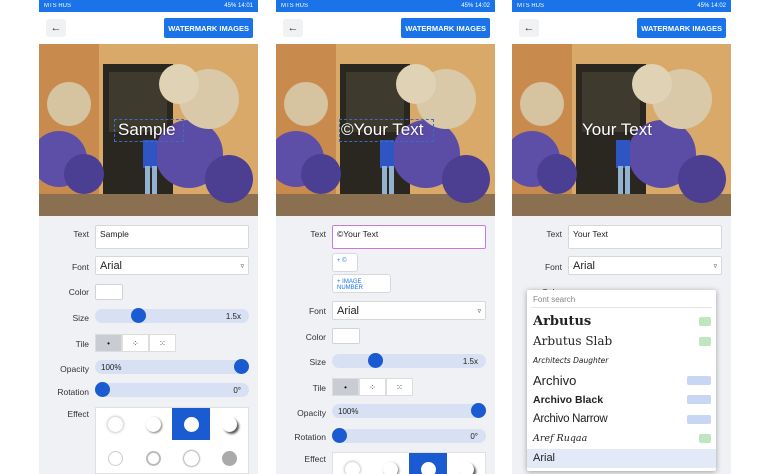  Describe the element at coordinates (482, 6) in the screenshot. I see `clock: 14:02` at that location.